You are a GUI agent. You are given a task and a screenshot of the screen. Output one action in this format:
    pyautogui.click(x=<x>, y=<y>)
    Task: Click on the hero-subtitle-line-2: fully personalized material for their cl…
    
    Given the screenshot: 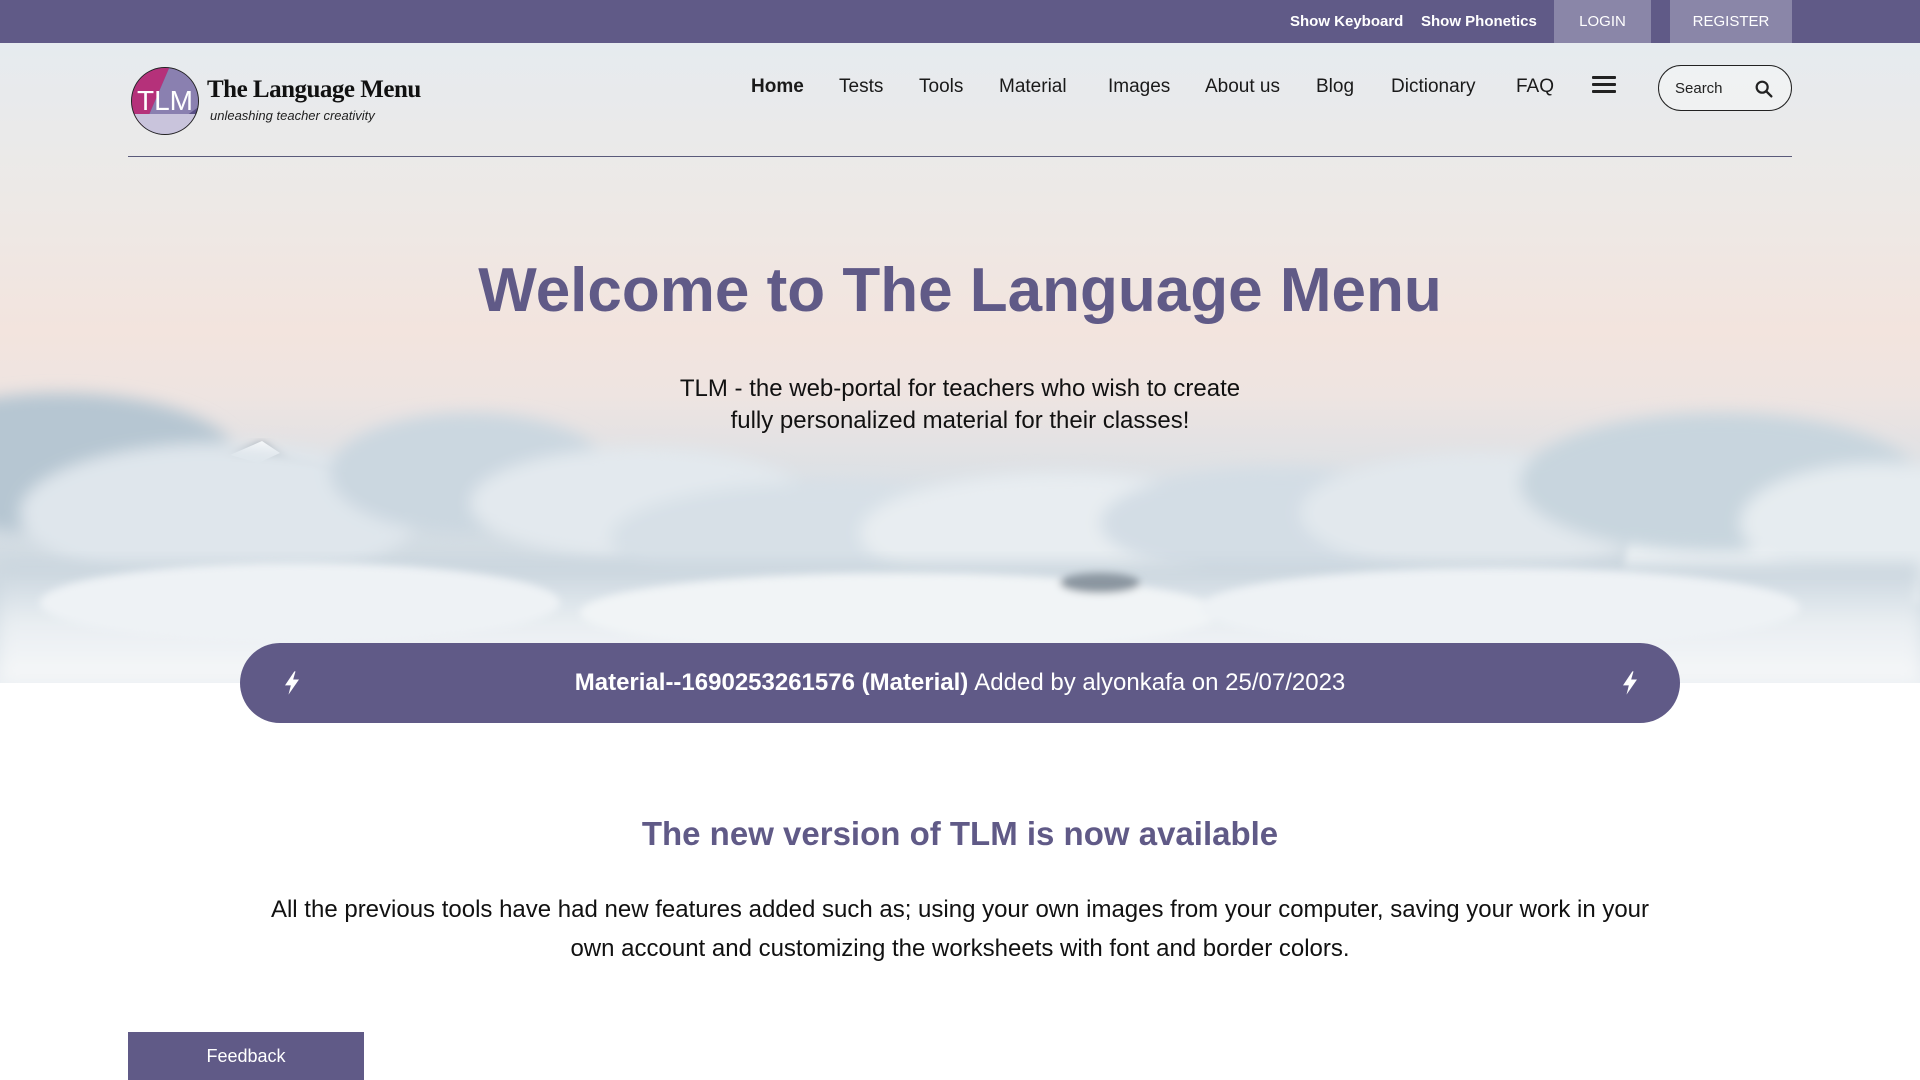 What is the action you would take?
    pyautogui.click(x=960, y=420)
    